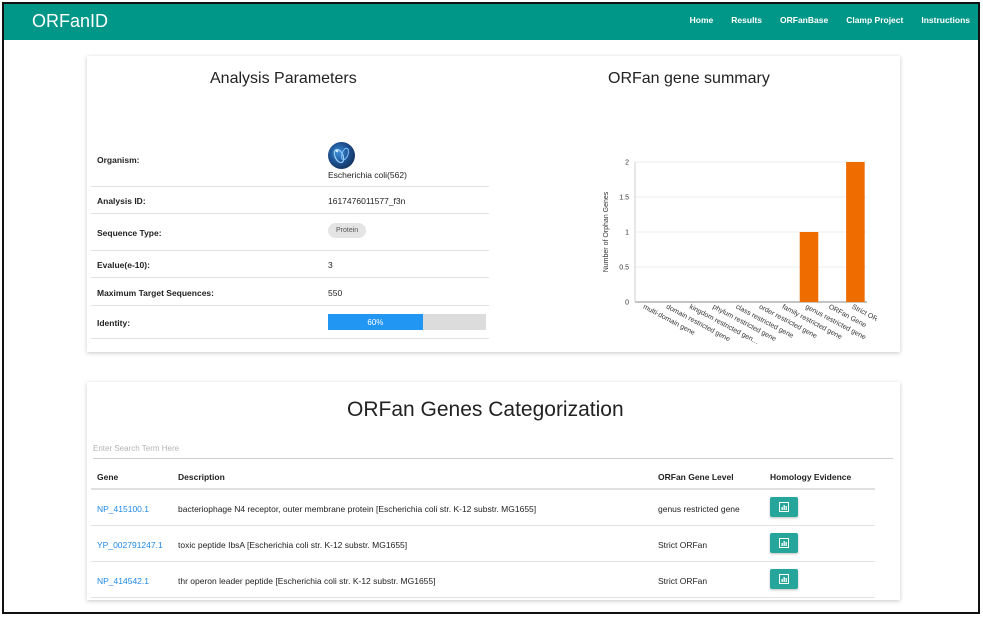 Image resolution: width=983 pixels, height=618 pixels. Describe the element at coordinates (118, 160) in the screenshot. I see `organism-label: Organism:` at that location.